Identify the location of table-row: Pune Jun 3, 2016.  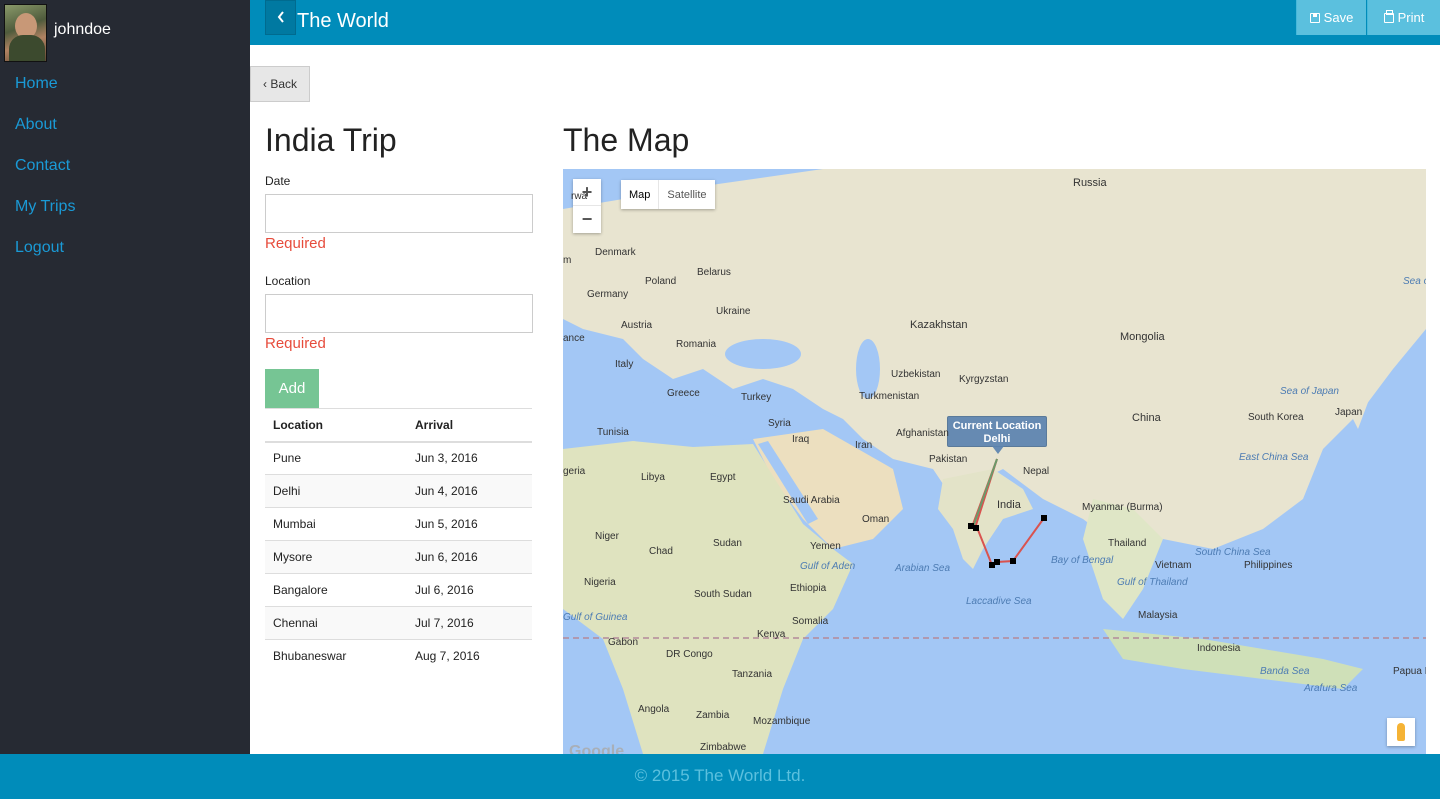
(398, 458).